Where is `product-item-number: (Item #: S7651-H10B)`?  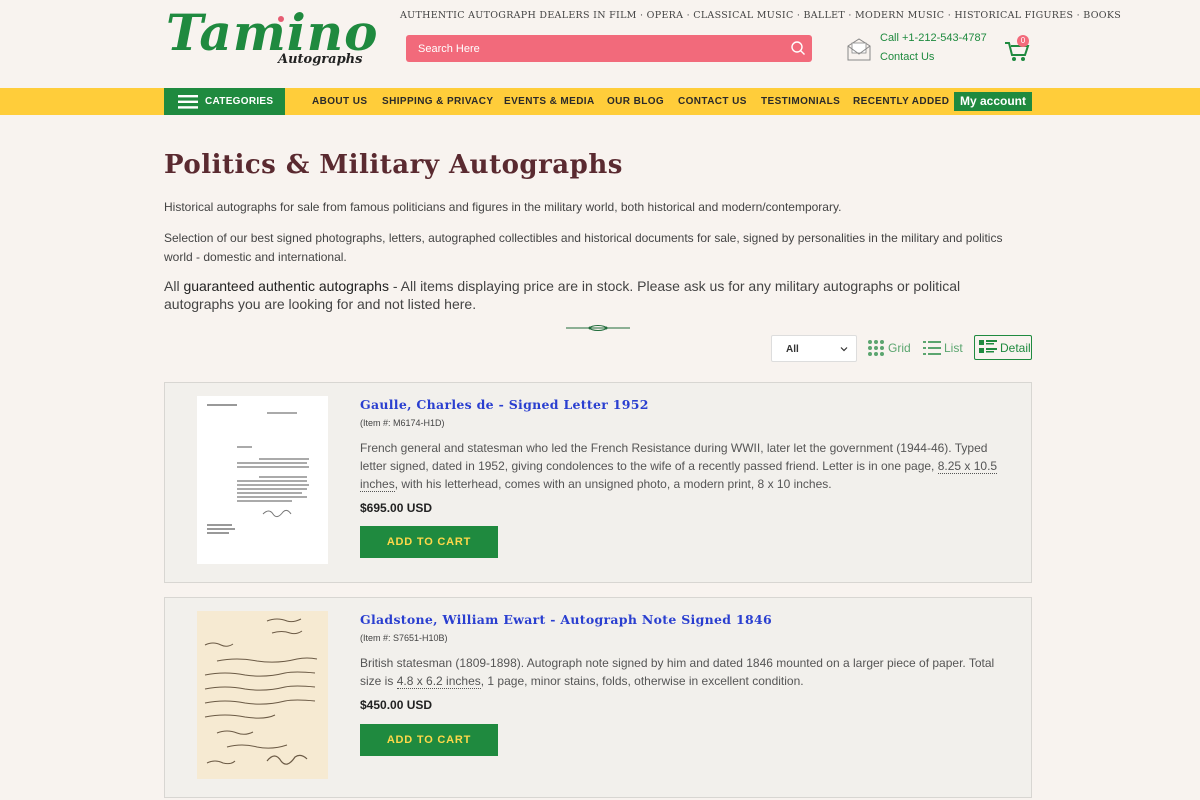 product-item-number: (Item #: S7651-H10B) is located at coordinates (404, 638).